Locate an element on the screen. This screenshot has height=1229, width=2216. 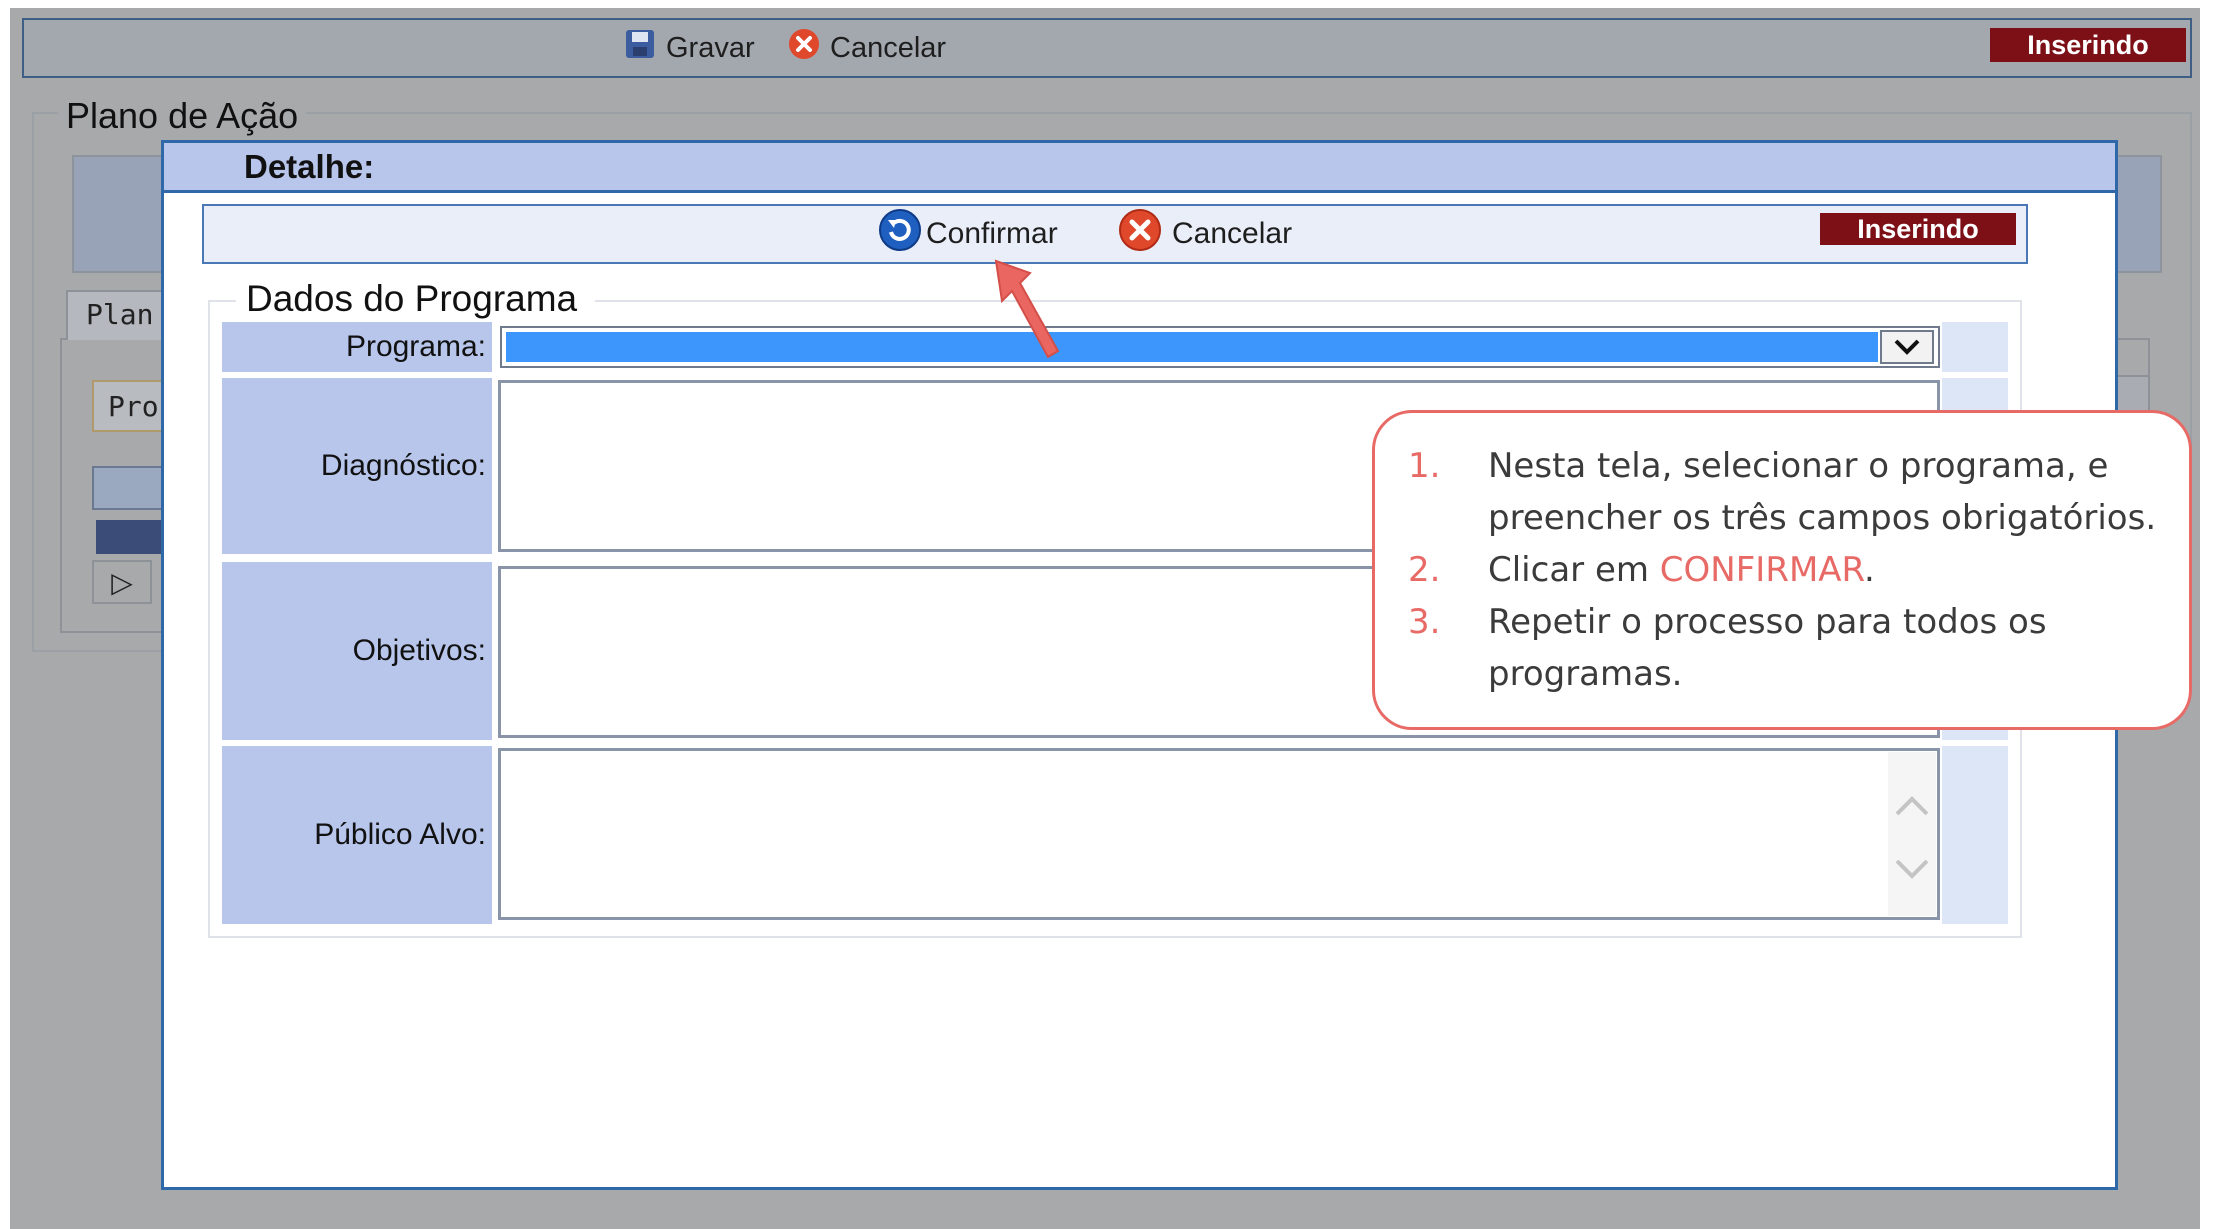
modal-header is located at coordinates (1139, 168).